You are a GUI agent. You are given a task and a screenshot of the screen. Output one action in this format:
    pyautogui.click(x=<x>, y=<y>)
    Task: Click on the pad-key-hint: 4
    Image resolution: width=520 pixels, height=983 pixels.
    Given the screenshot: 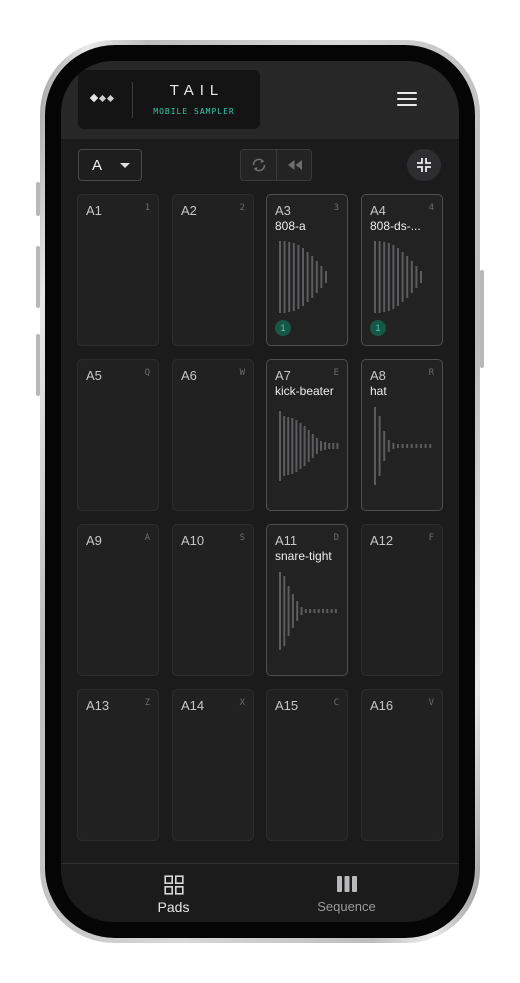 What is the action you would take?
    pyautogui.click(x=431, y=208)
    